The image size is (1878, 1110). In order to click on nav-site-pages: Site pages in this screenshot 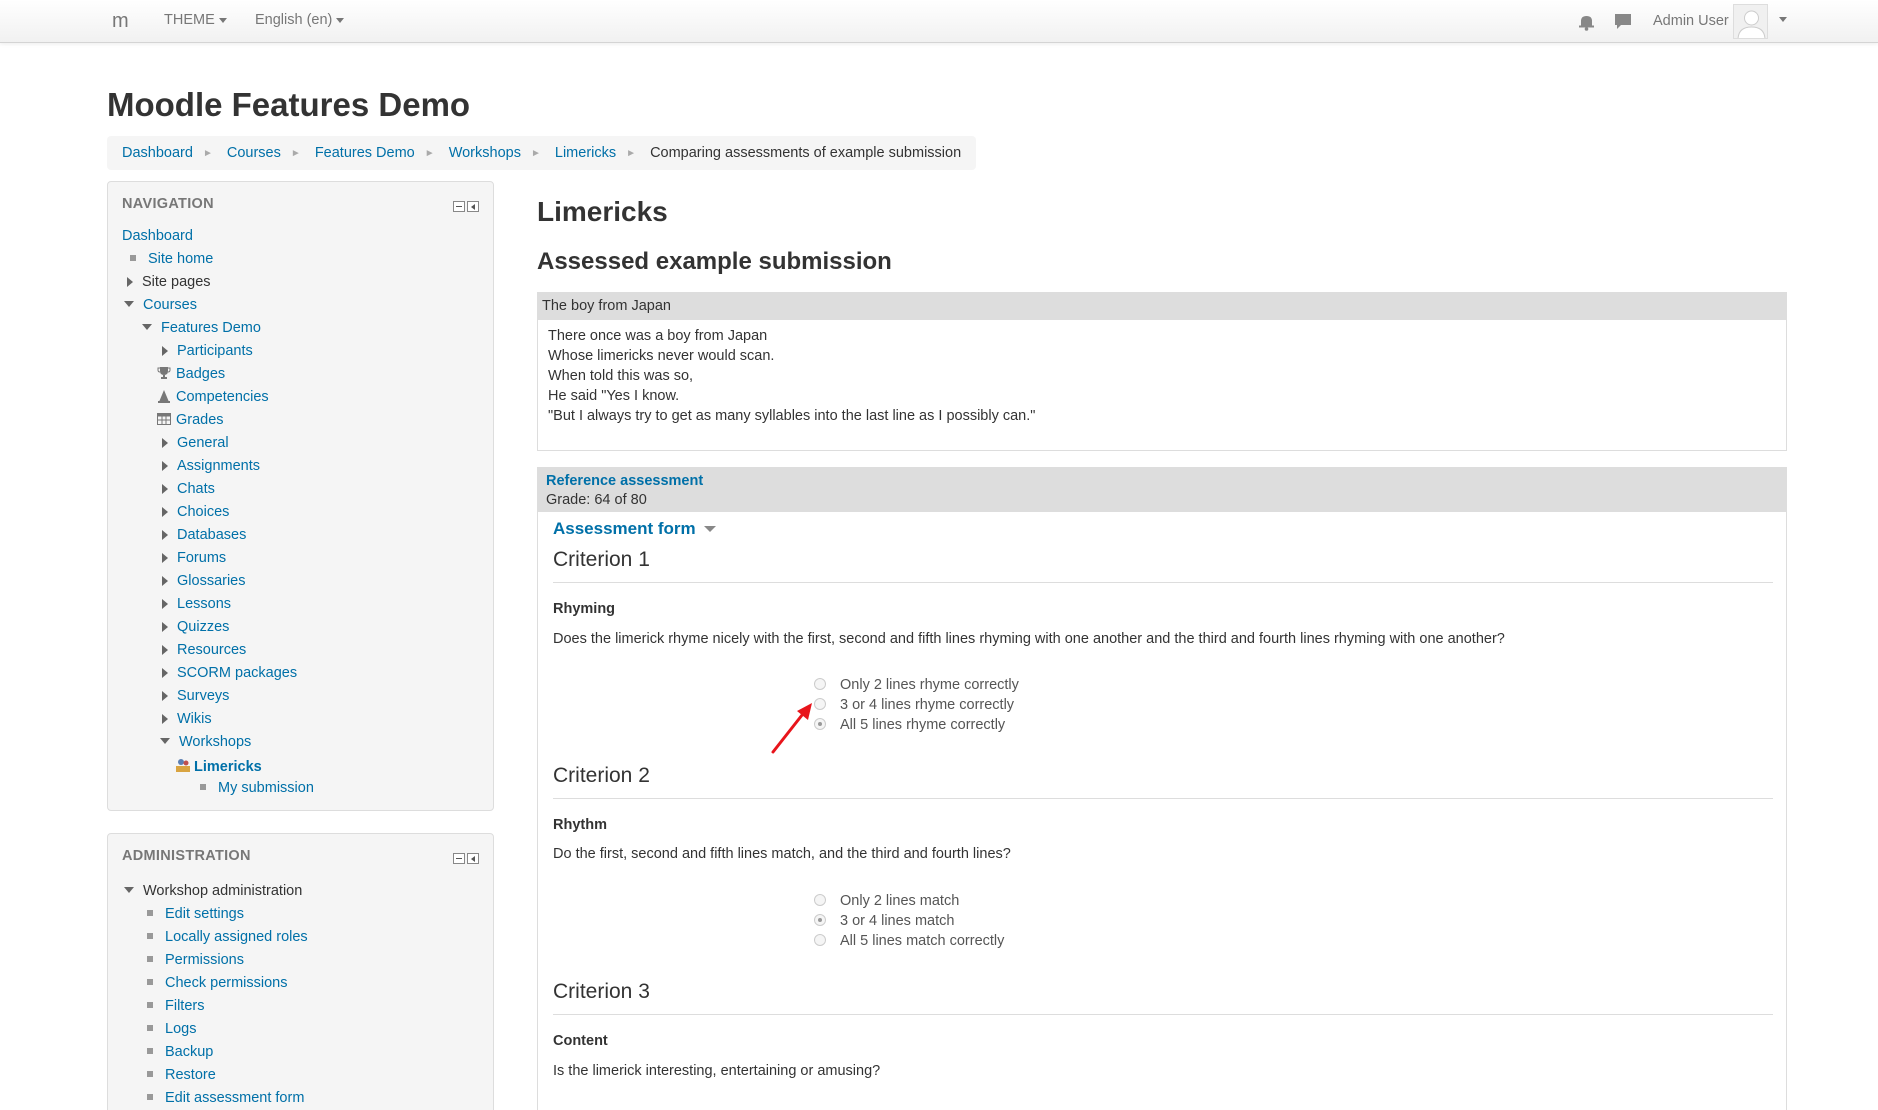, I will do `click(169, 284)`.